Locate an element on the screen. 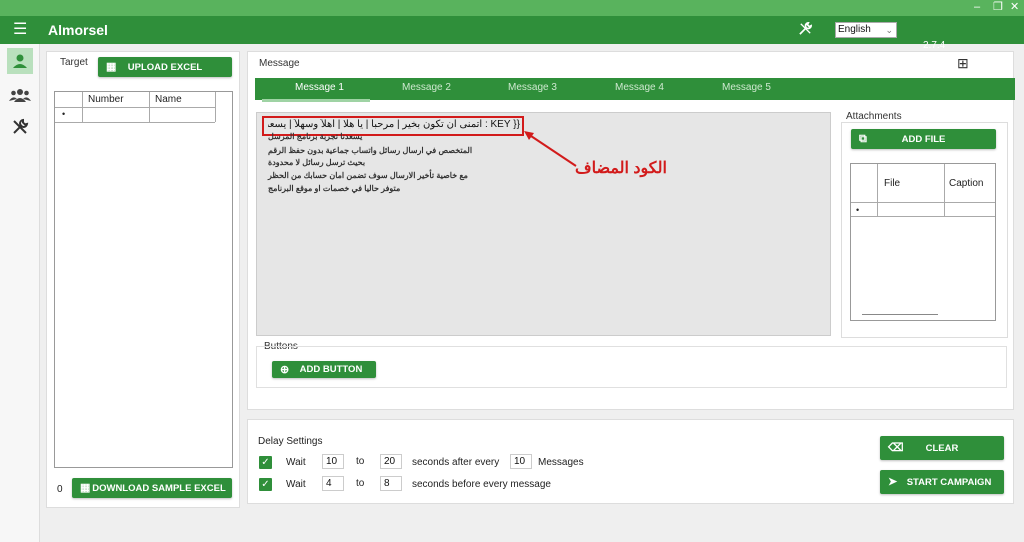  start-campaign-label: START CAMPAIGN is located at coordinates (949, 482).